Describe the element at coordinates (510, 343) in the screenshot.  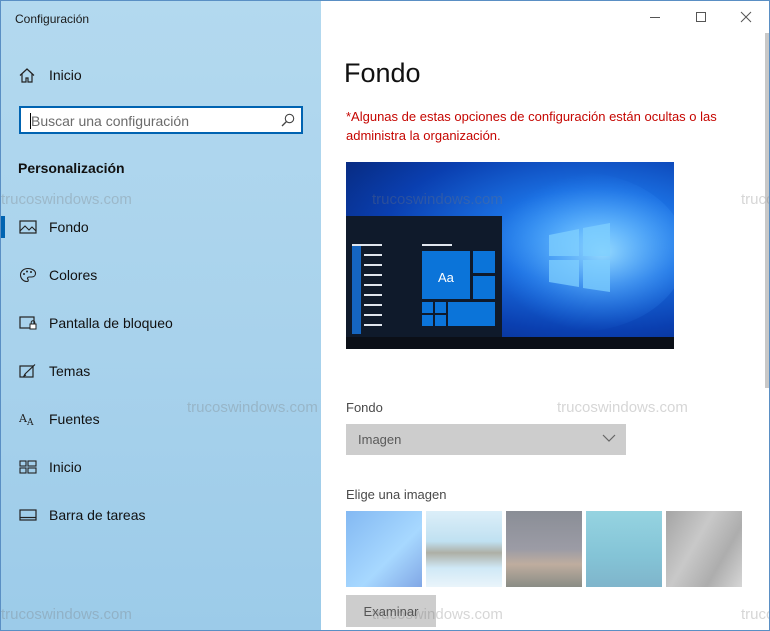
I see `taskbar-preview` at that location.